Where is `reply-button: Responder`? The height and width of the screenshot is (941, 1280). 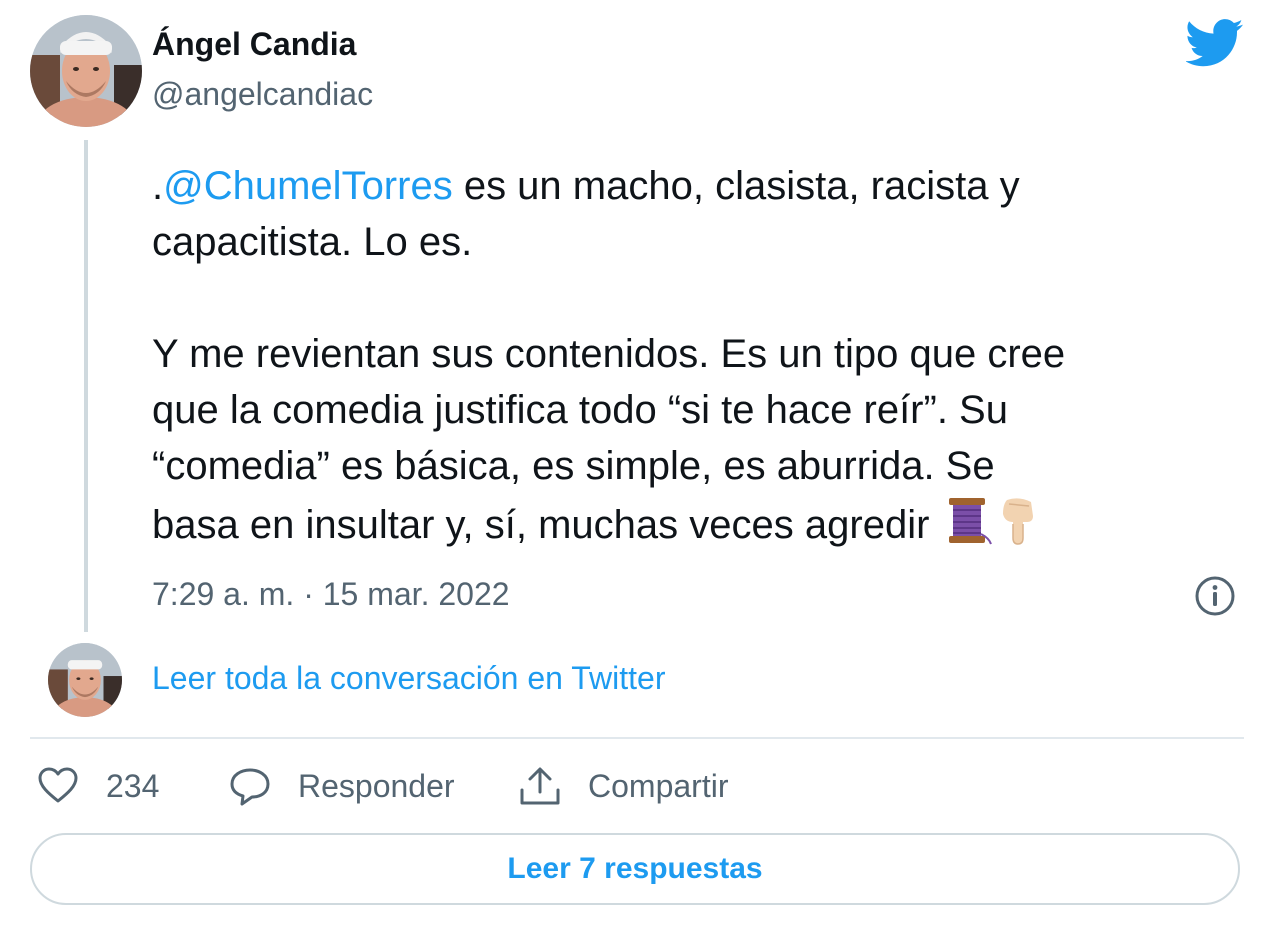 reply-button: Responder is located at coordinates (341, 786).